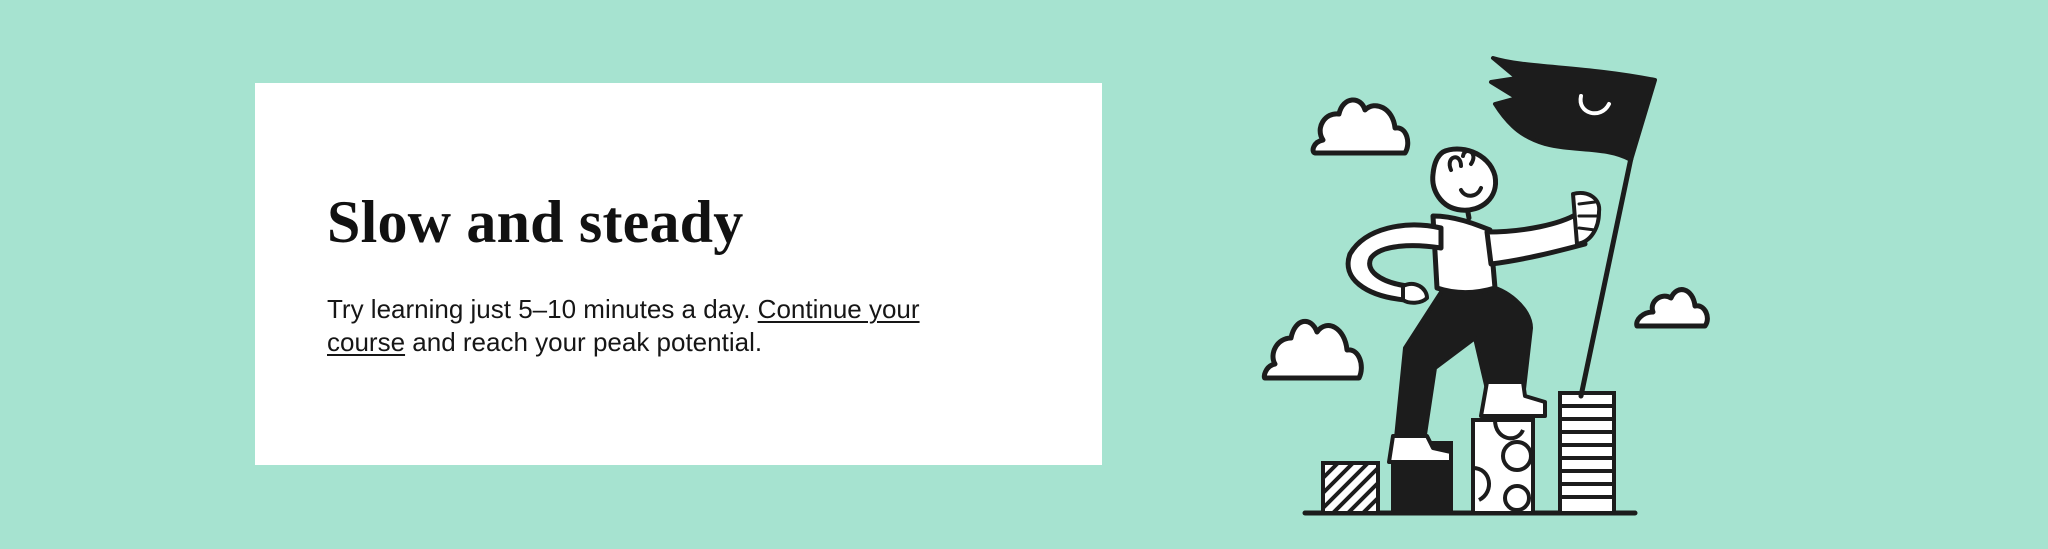 This screenshot has width=2048, height=549. I want to click on person-hand-left, so click(1415, 293).